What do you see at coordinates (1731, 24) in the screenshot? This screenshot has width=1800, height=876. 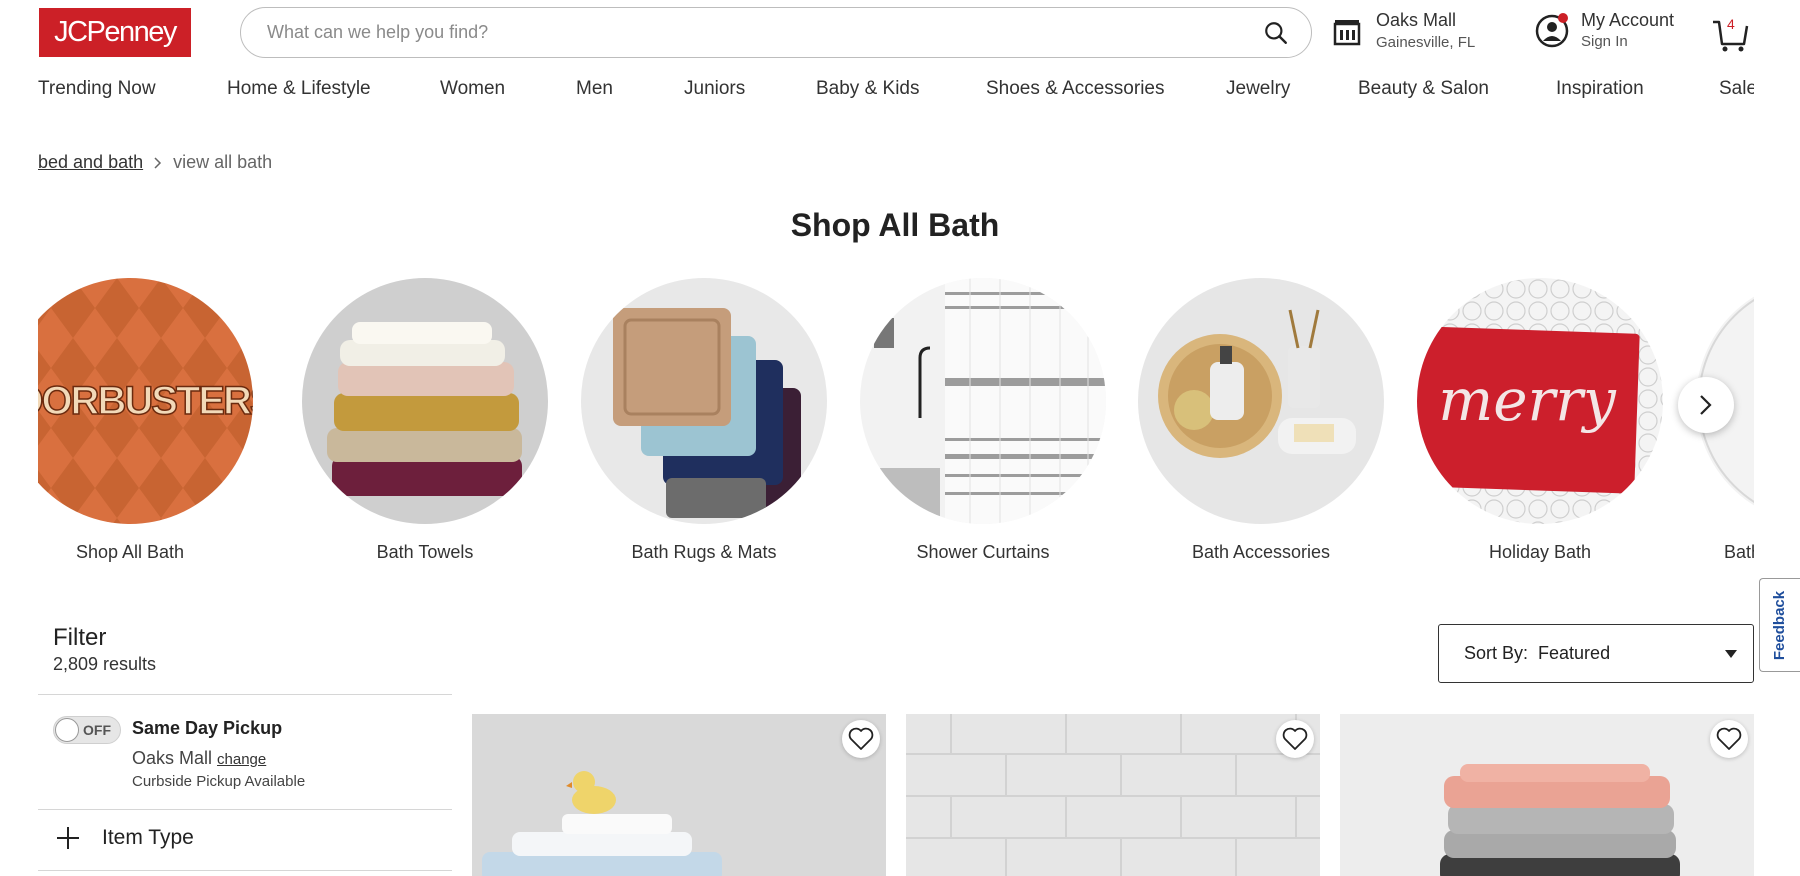 I see `cart-count: 4` at bounding box center [1731, 24].